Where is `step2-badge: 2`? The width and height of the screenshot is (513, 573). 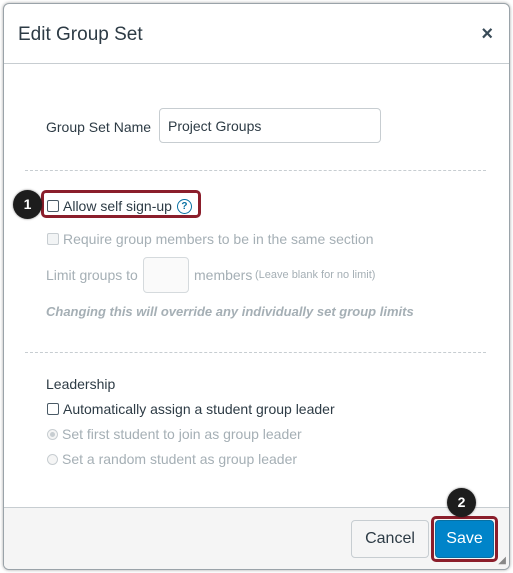
step2-badge: 2 is located at coordinates (461, 502).